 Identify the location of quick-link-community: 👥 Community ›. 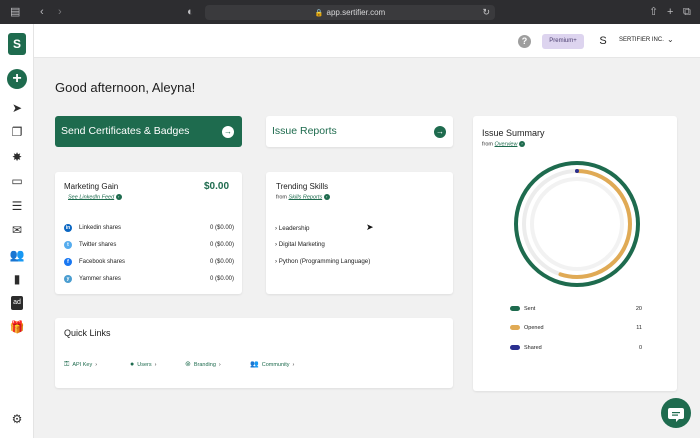
(272, 364).